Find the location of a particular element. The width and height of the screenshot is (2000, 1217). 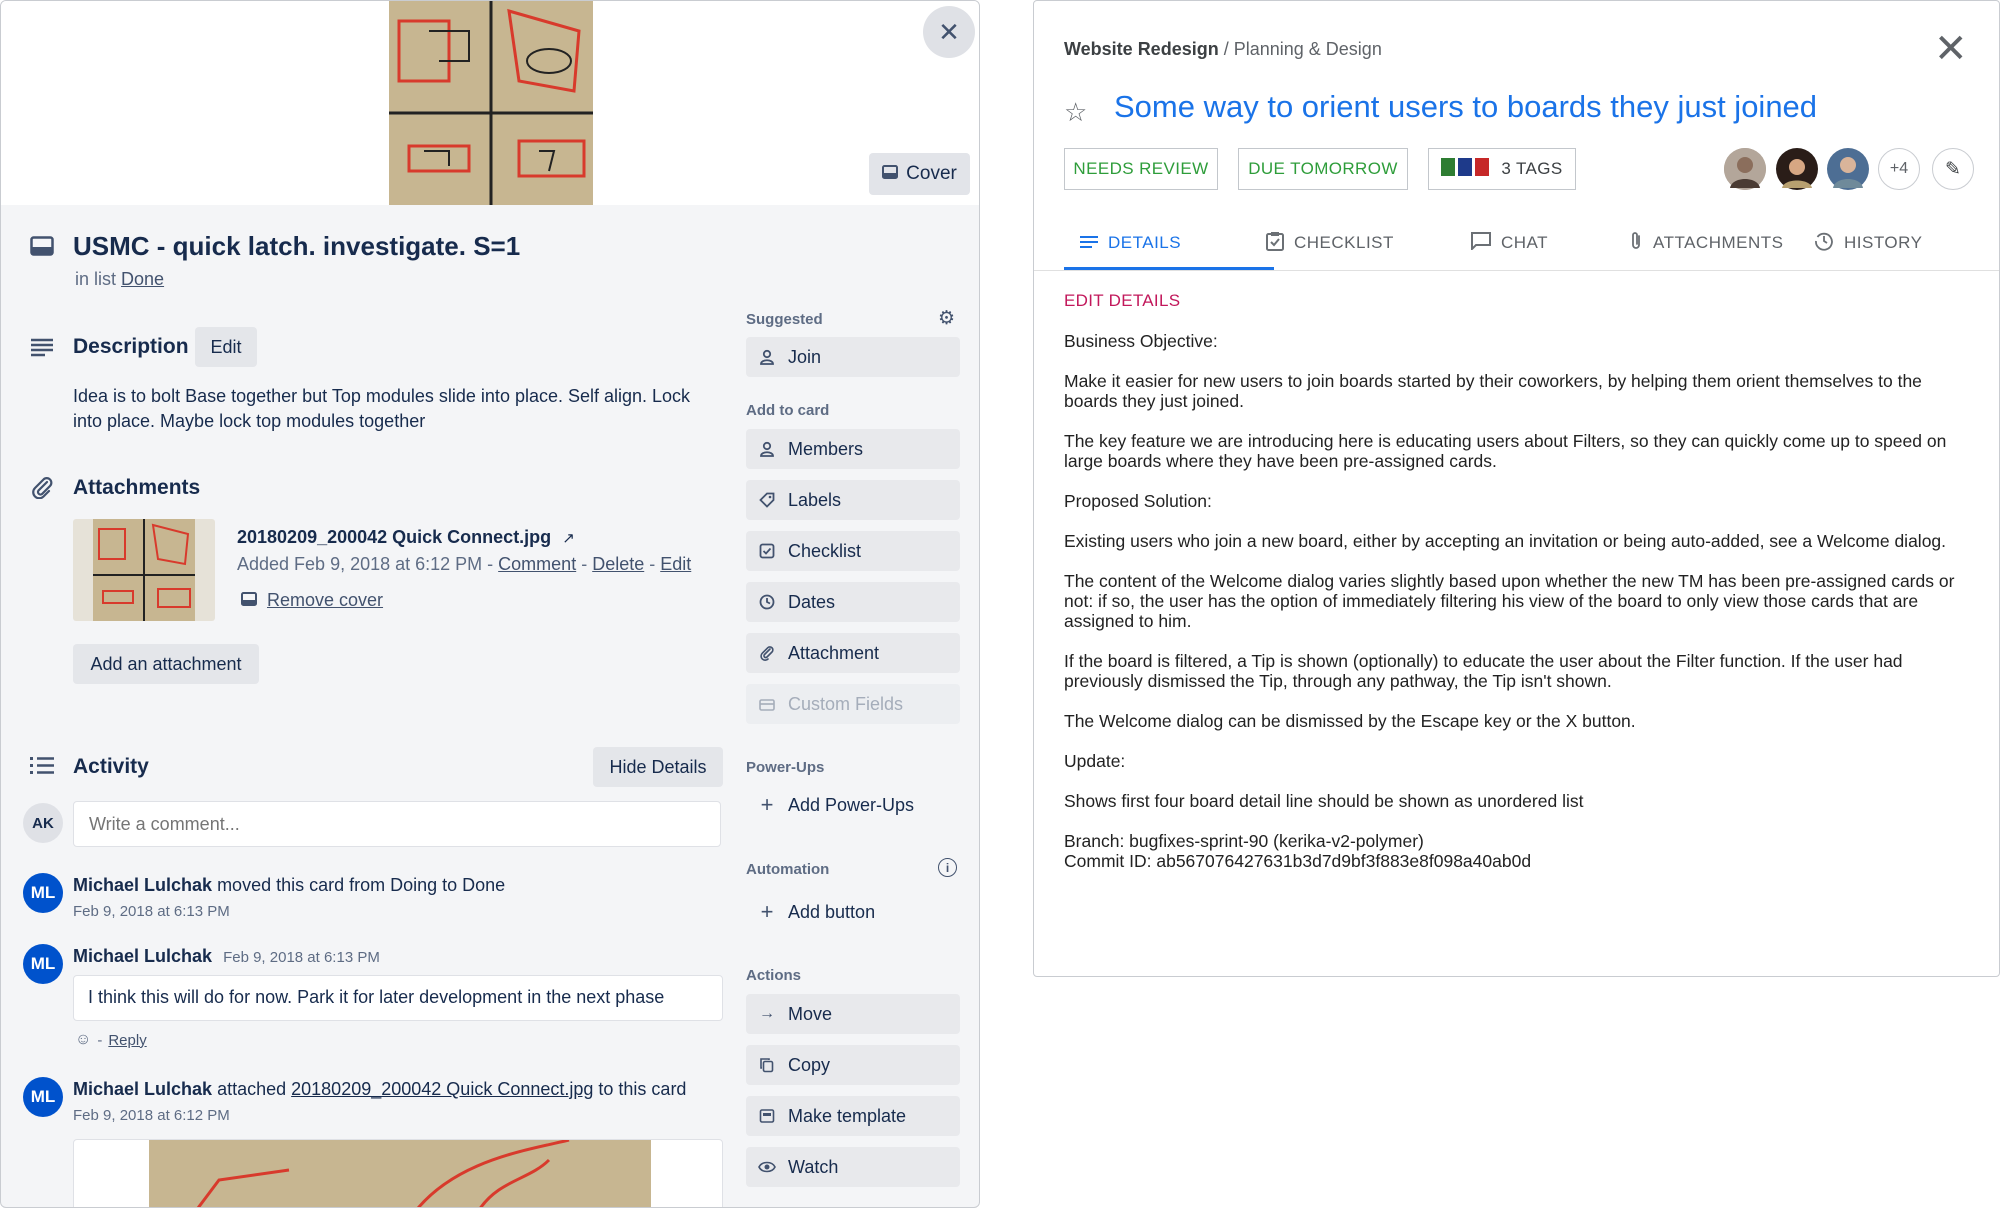

checkbox-icon is located at coordinates (767, 551).